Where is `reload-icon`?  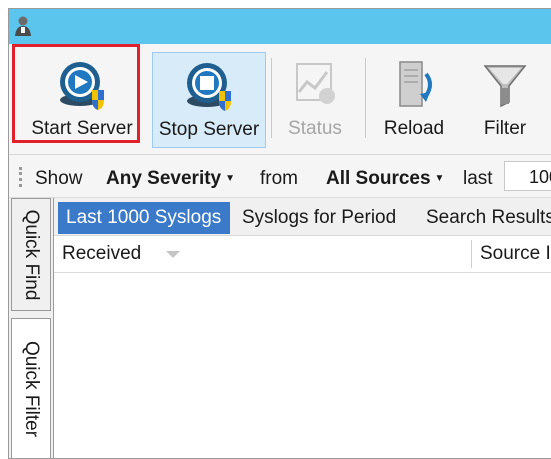
reload-icon is located at coordinates (415, 84).